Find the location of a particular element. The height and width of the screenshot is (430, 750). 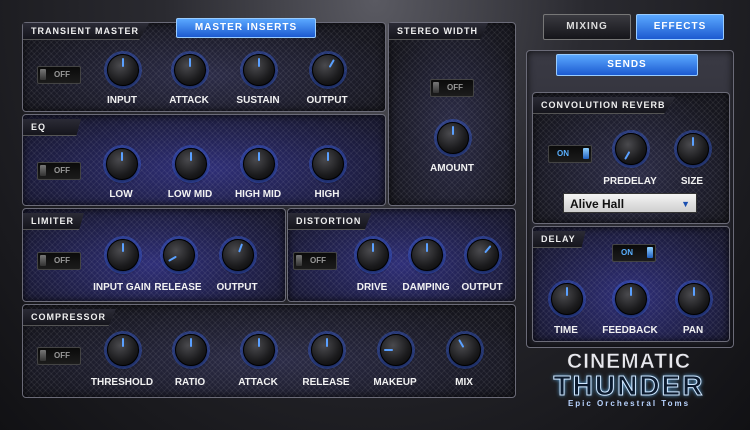

tab-effects: EFFECTS is located at coordinates (680, 27).